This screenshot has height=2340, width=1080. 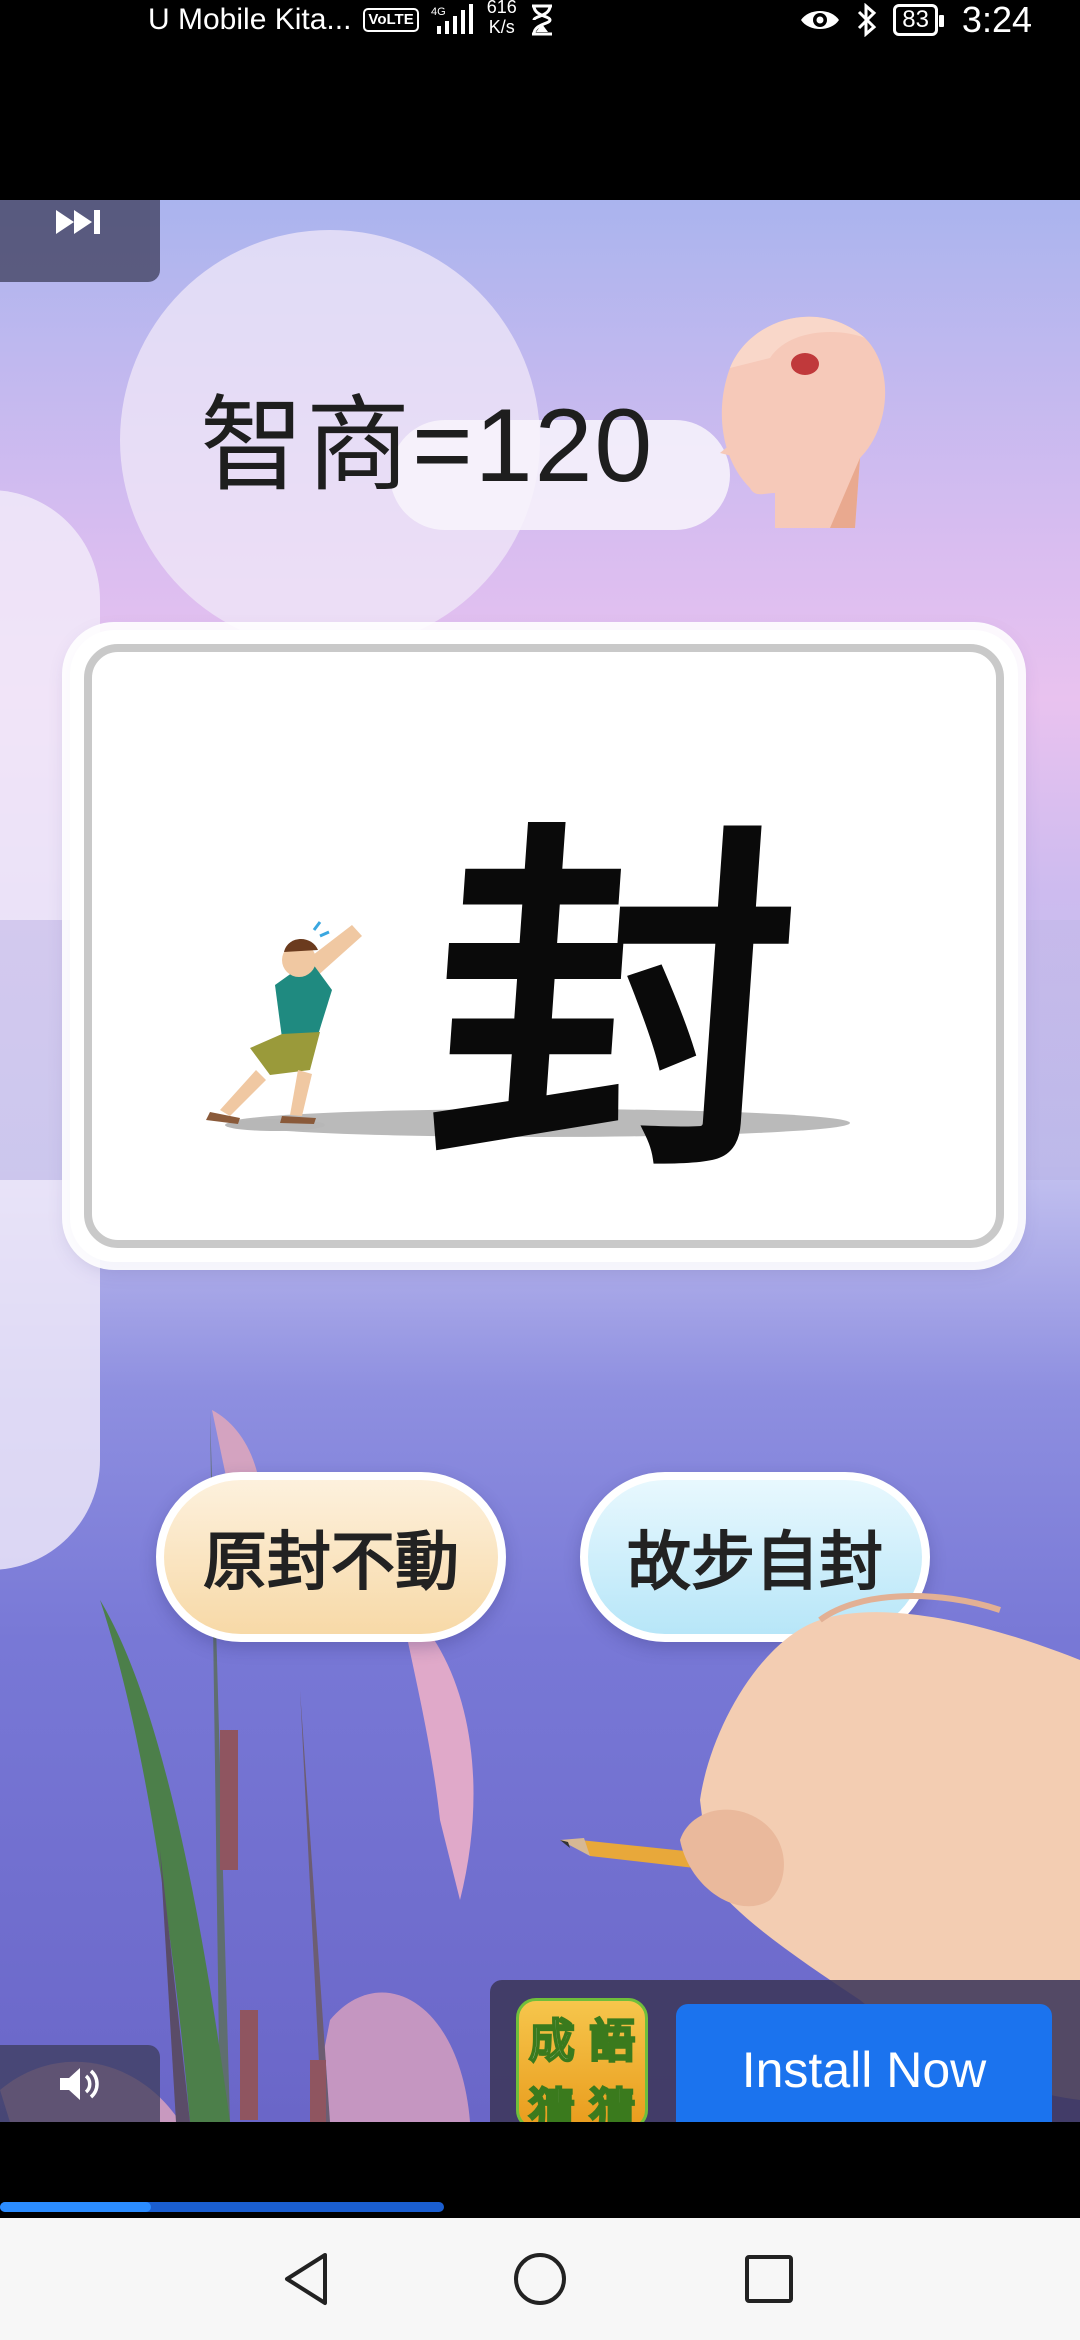 What do you see at coordinates (78, 222) in the screenshot?
I see `skip-forward-icon` at bounding box center [78, 222].